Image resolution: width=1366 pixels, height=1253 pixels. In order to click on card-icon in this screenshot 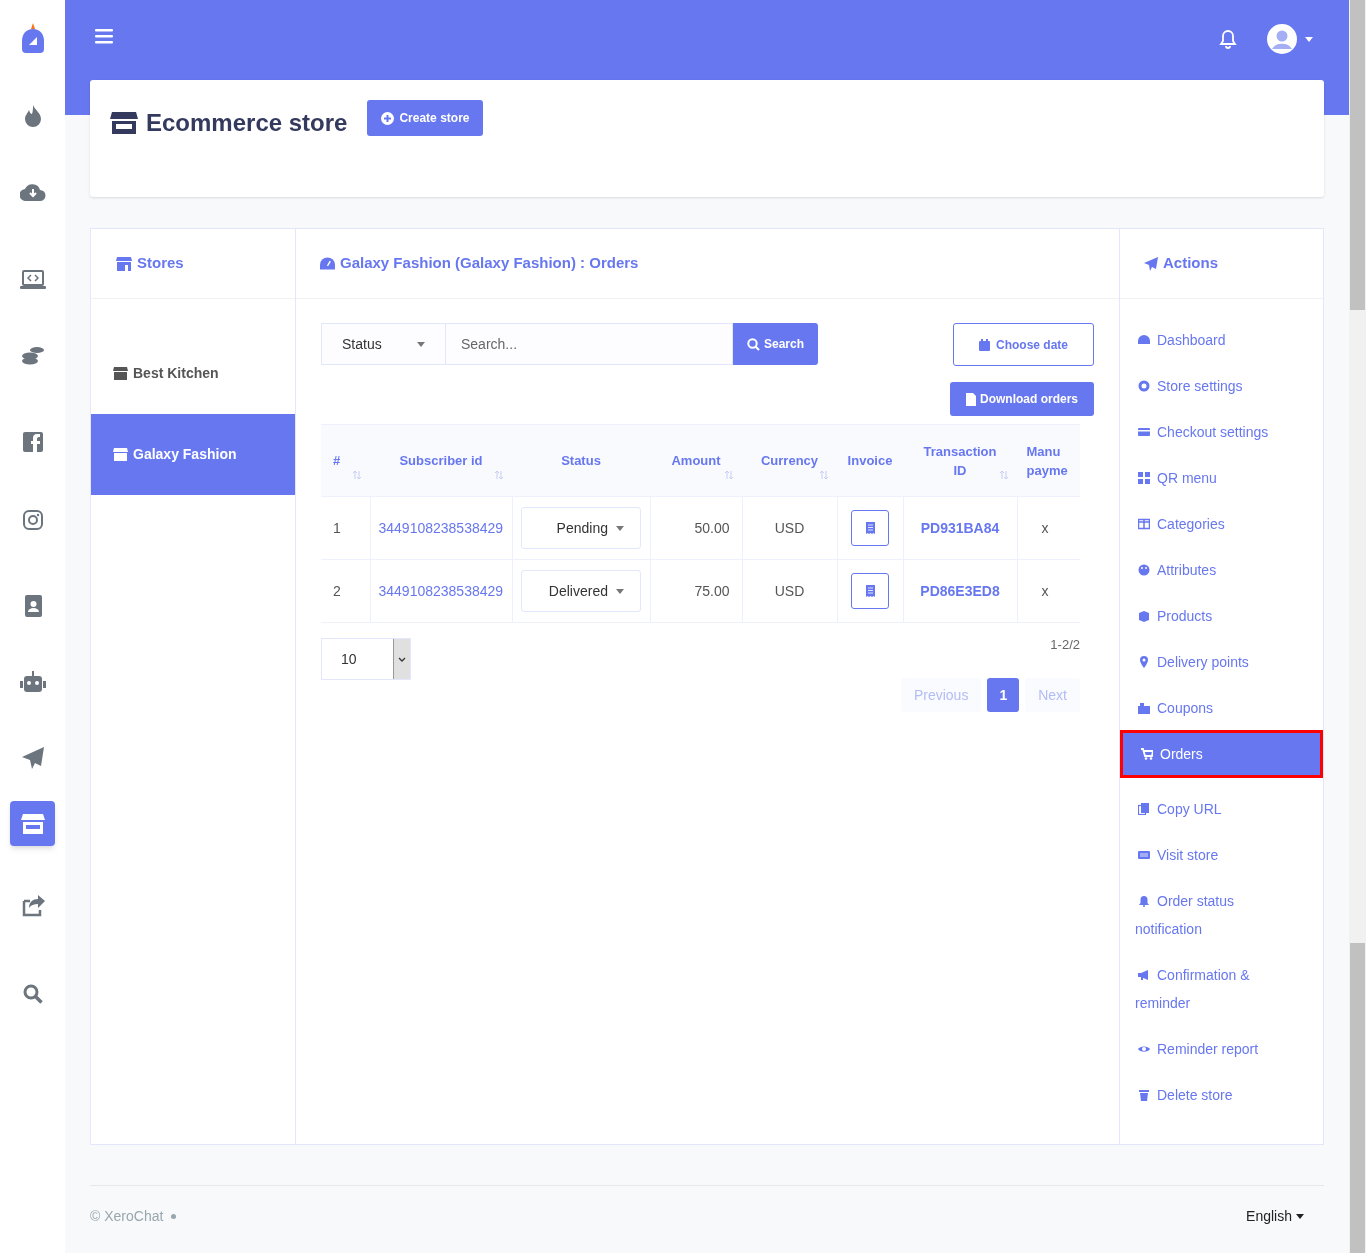, I will do `click(1144, 855)`.